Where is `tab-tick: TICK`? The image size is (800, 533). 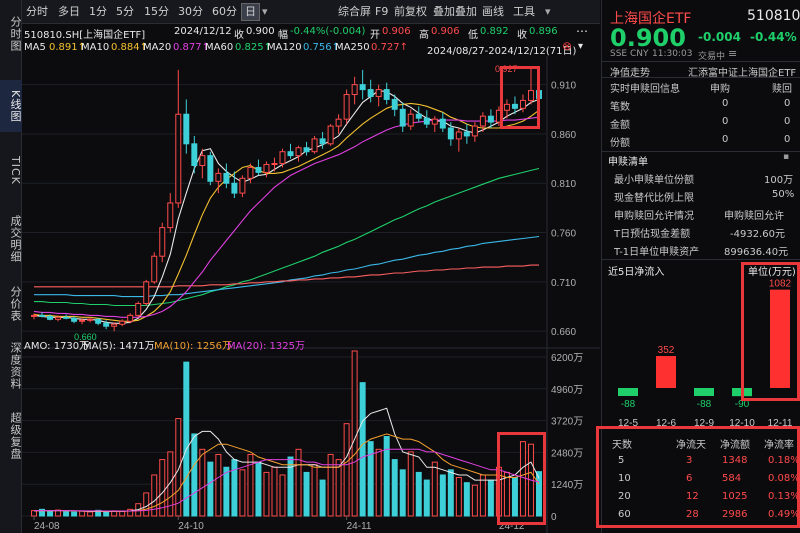
tab-tick: TICK is located at coordinates (11, 170).